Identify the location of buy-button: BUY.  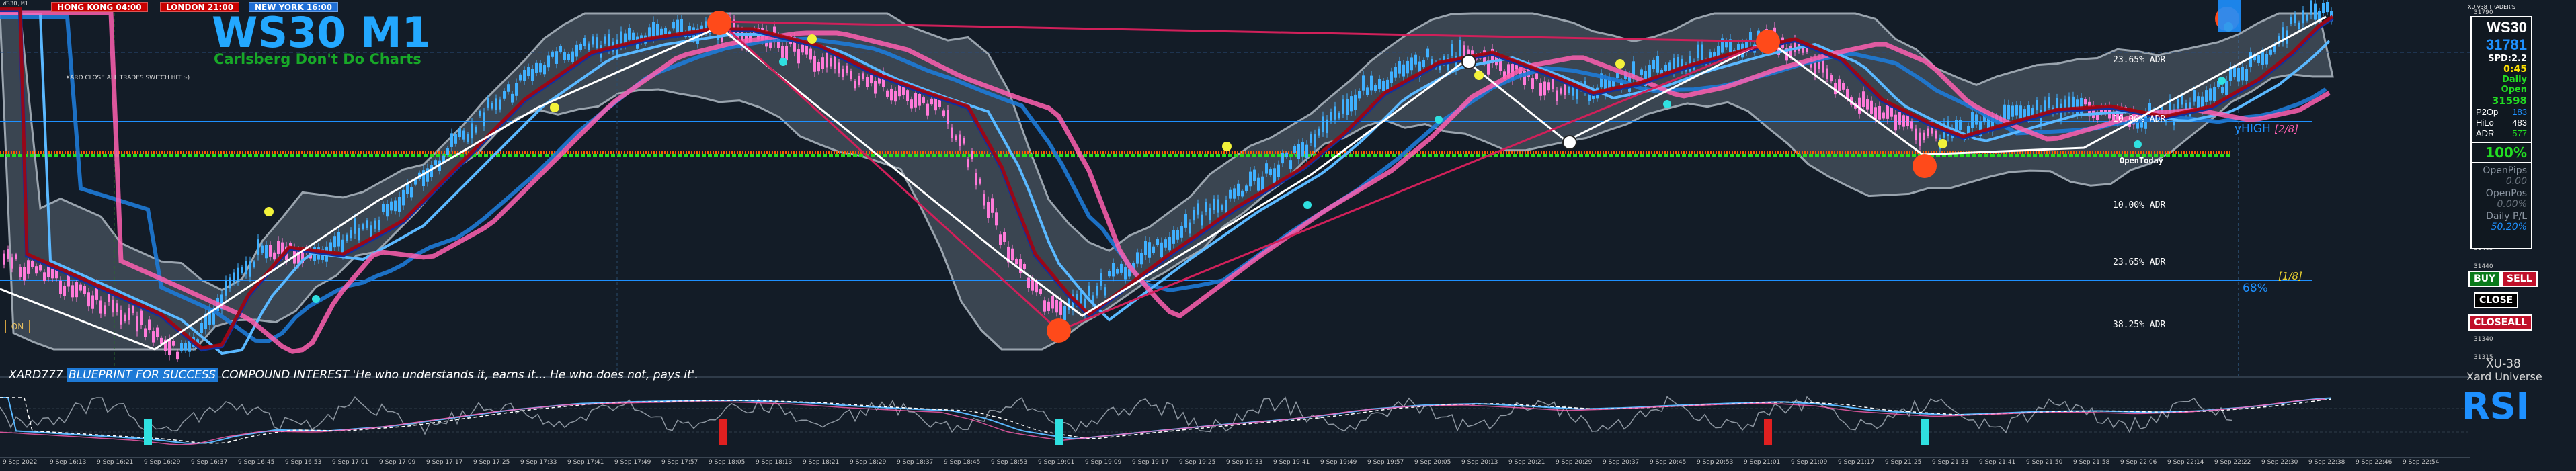
(2484, 279).